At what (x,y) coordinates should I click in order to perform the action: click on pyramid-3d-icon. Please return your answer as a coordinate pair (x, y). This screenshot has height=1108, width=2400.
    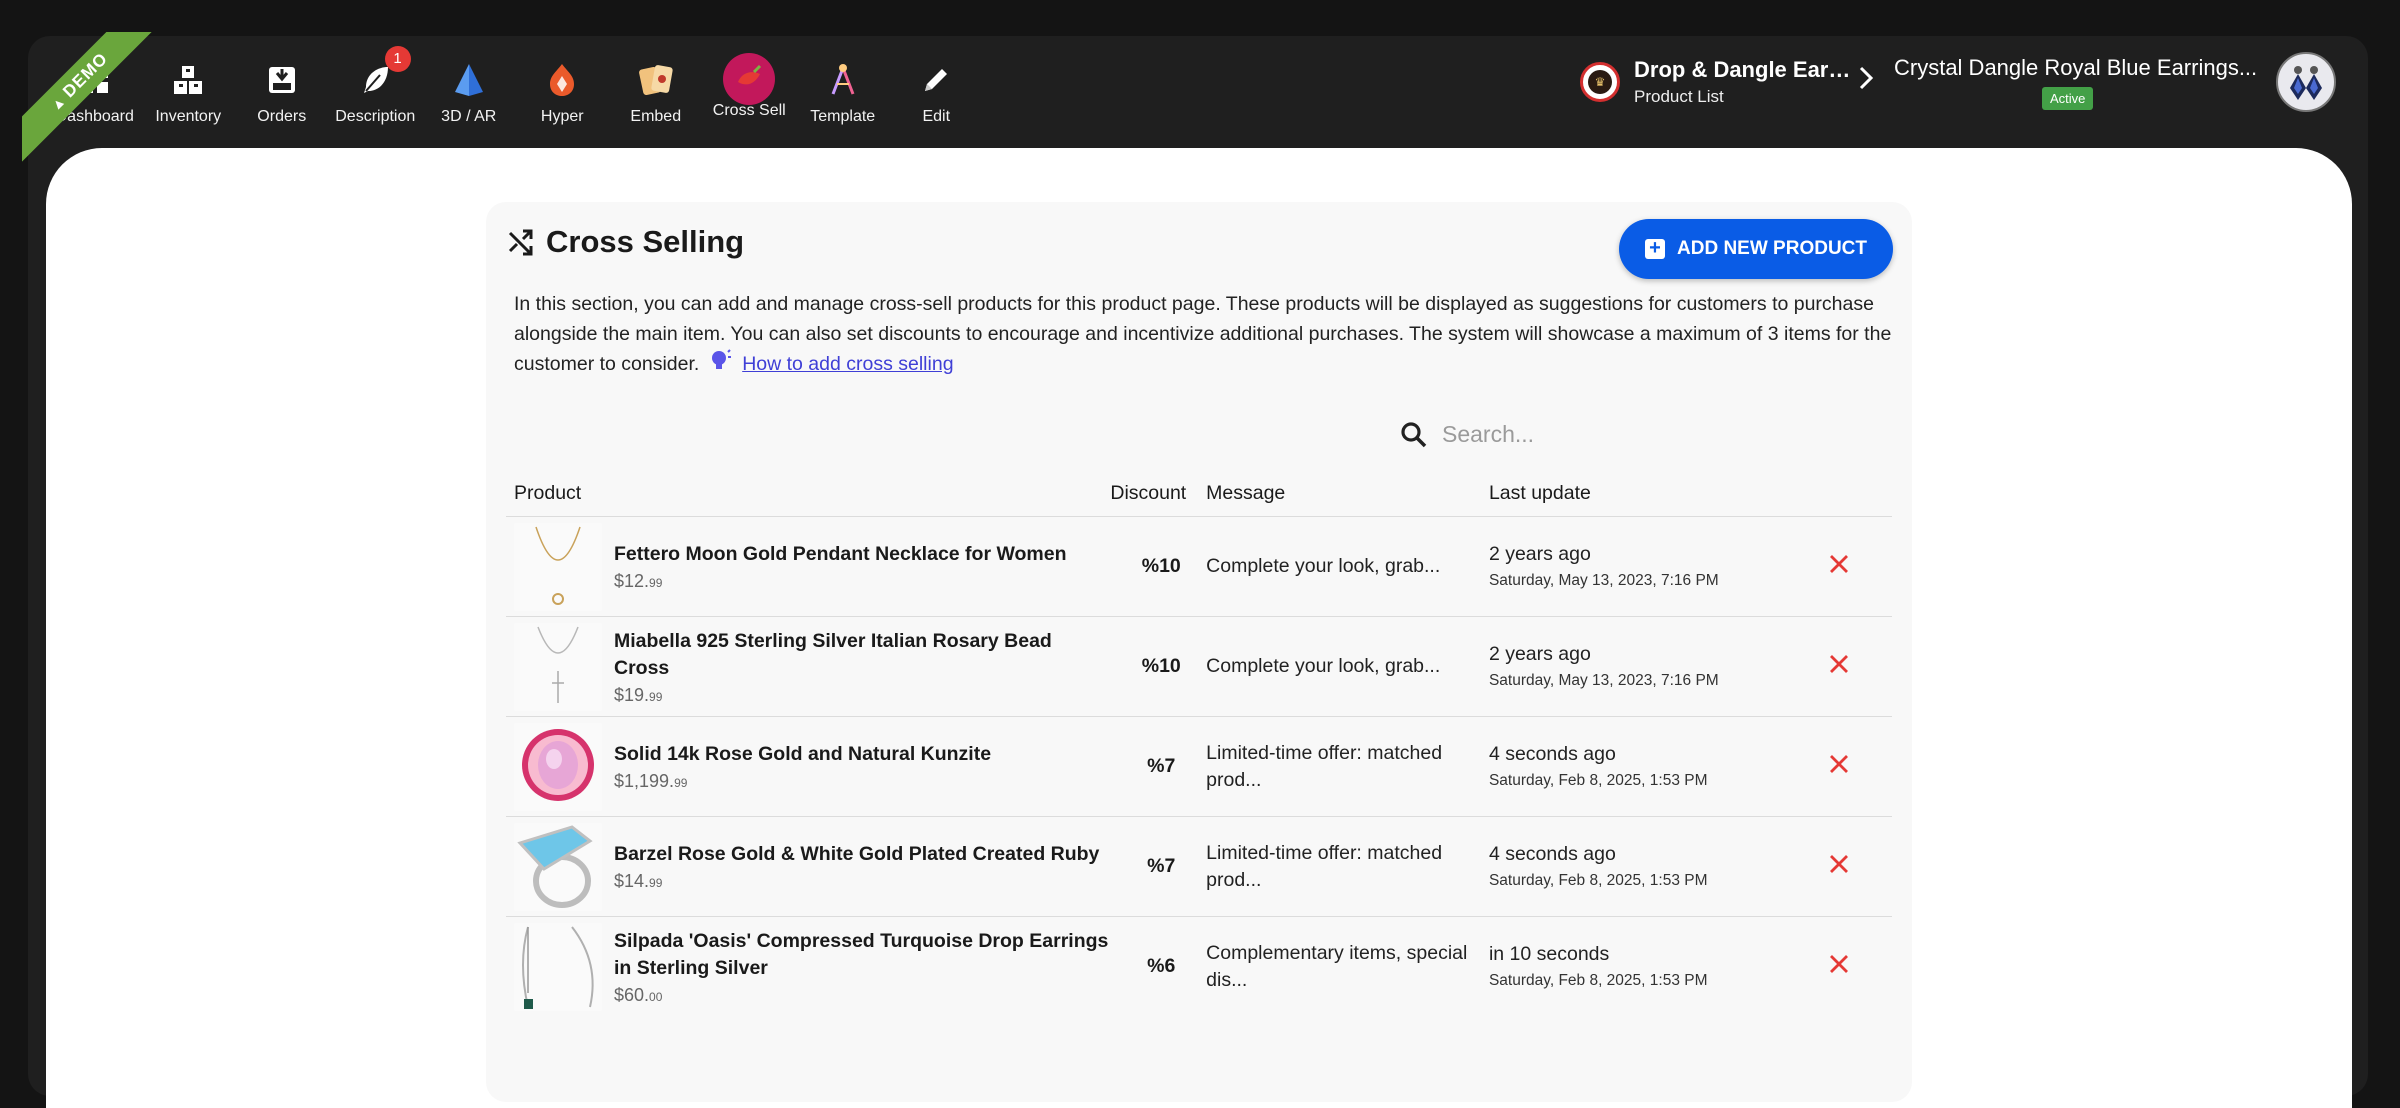
    Looking at the image, I should click on (469, 80).